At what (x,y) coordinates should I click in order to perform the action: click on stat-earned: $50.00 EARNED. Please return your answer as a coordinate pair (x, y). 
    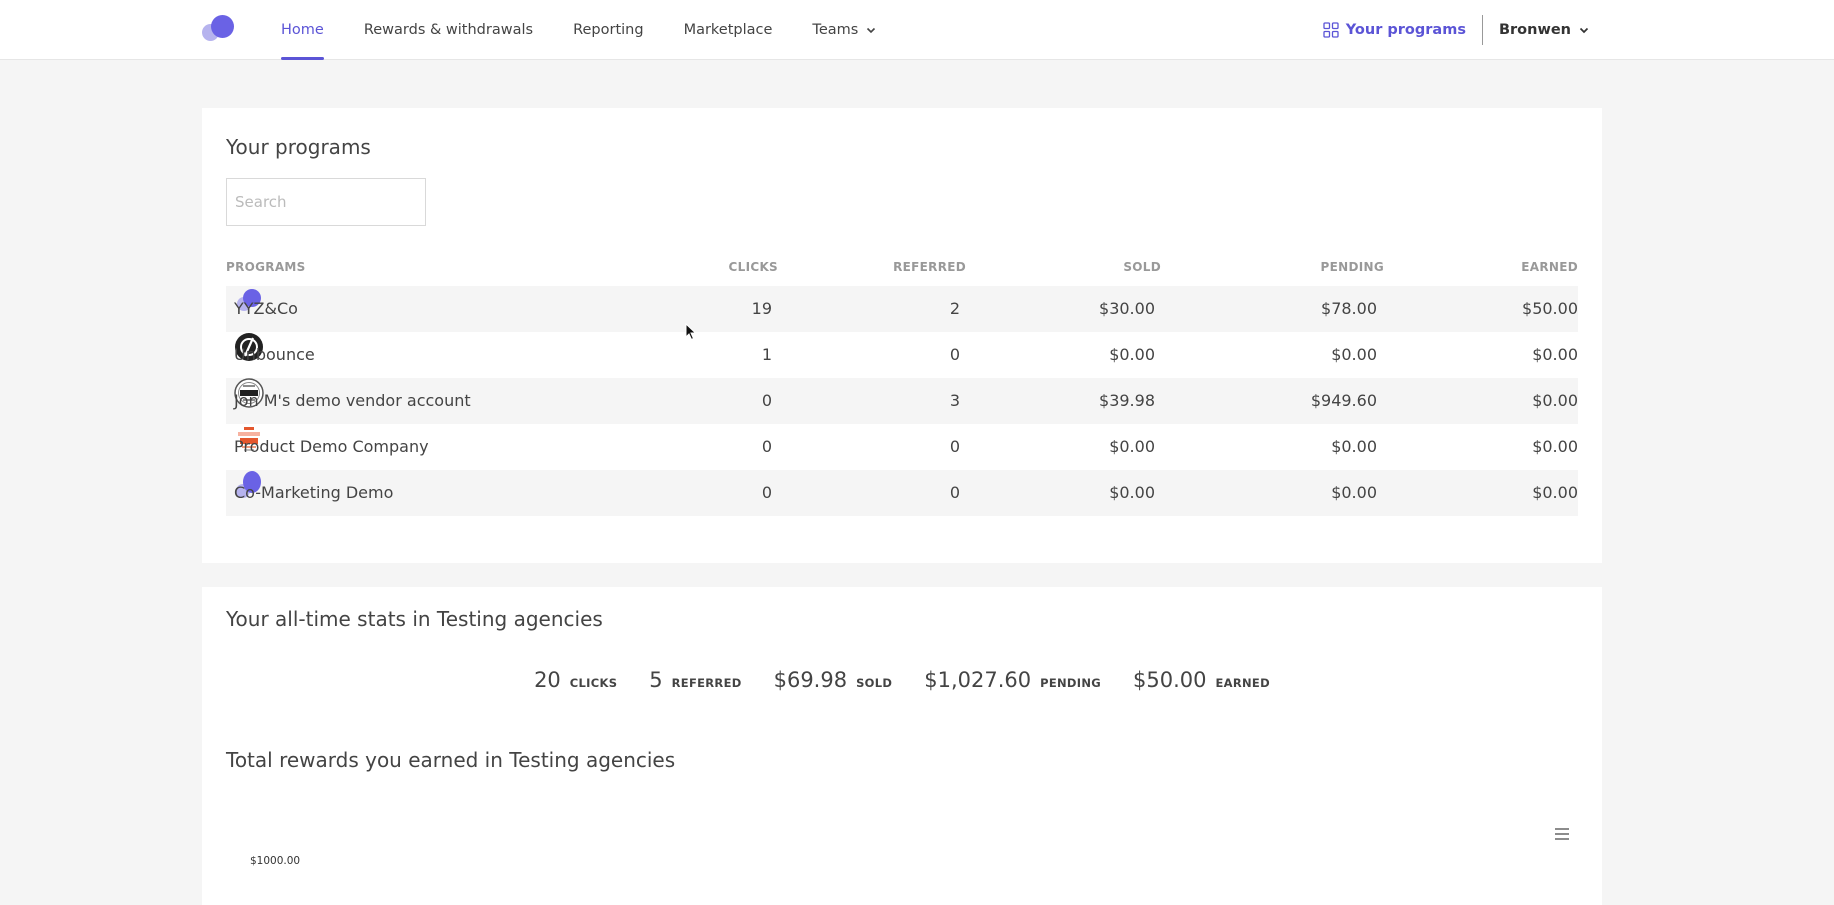
    Looking at the image, I should click on (1201, 680).